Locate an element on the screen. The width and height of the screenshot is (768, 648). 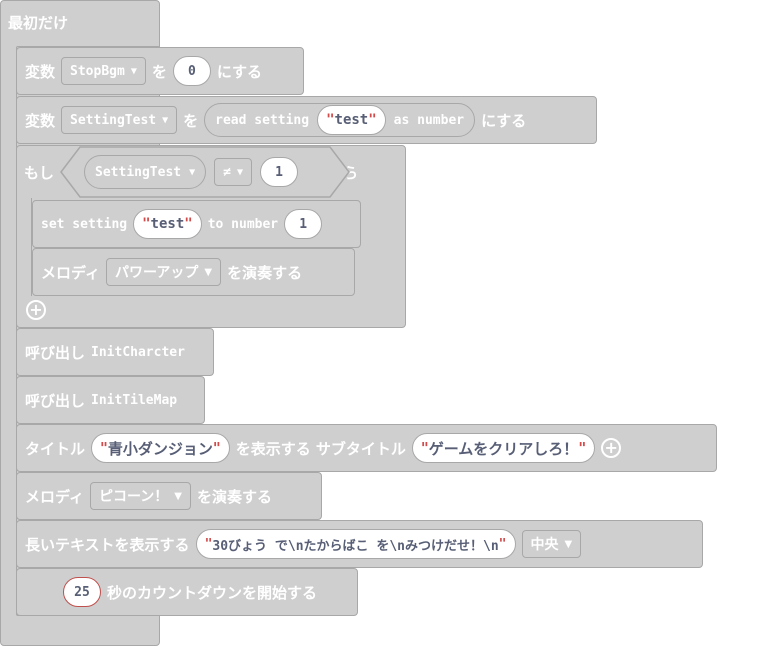
call-block-initcharcter: 呼び出し InitCharcter is located at coordinates (115, 352).